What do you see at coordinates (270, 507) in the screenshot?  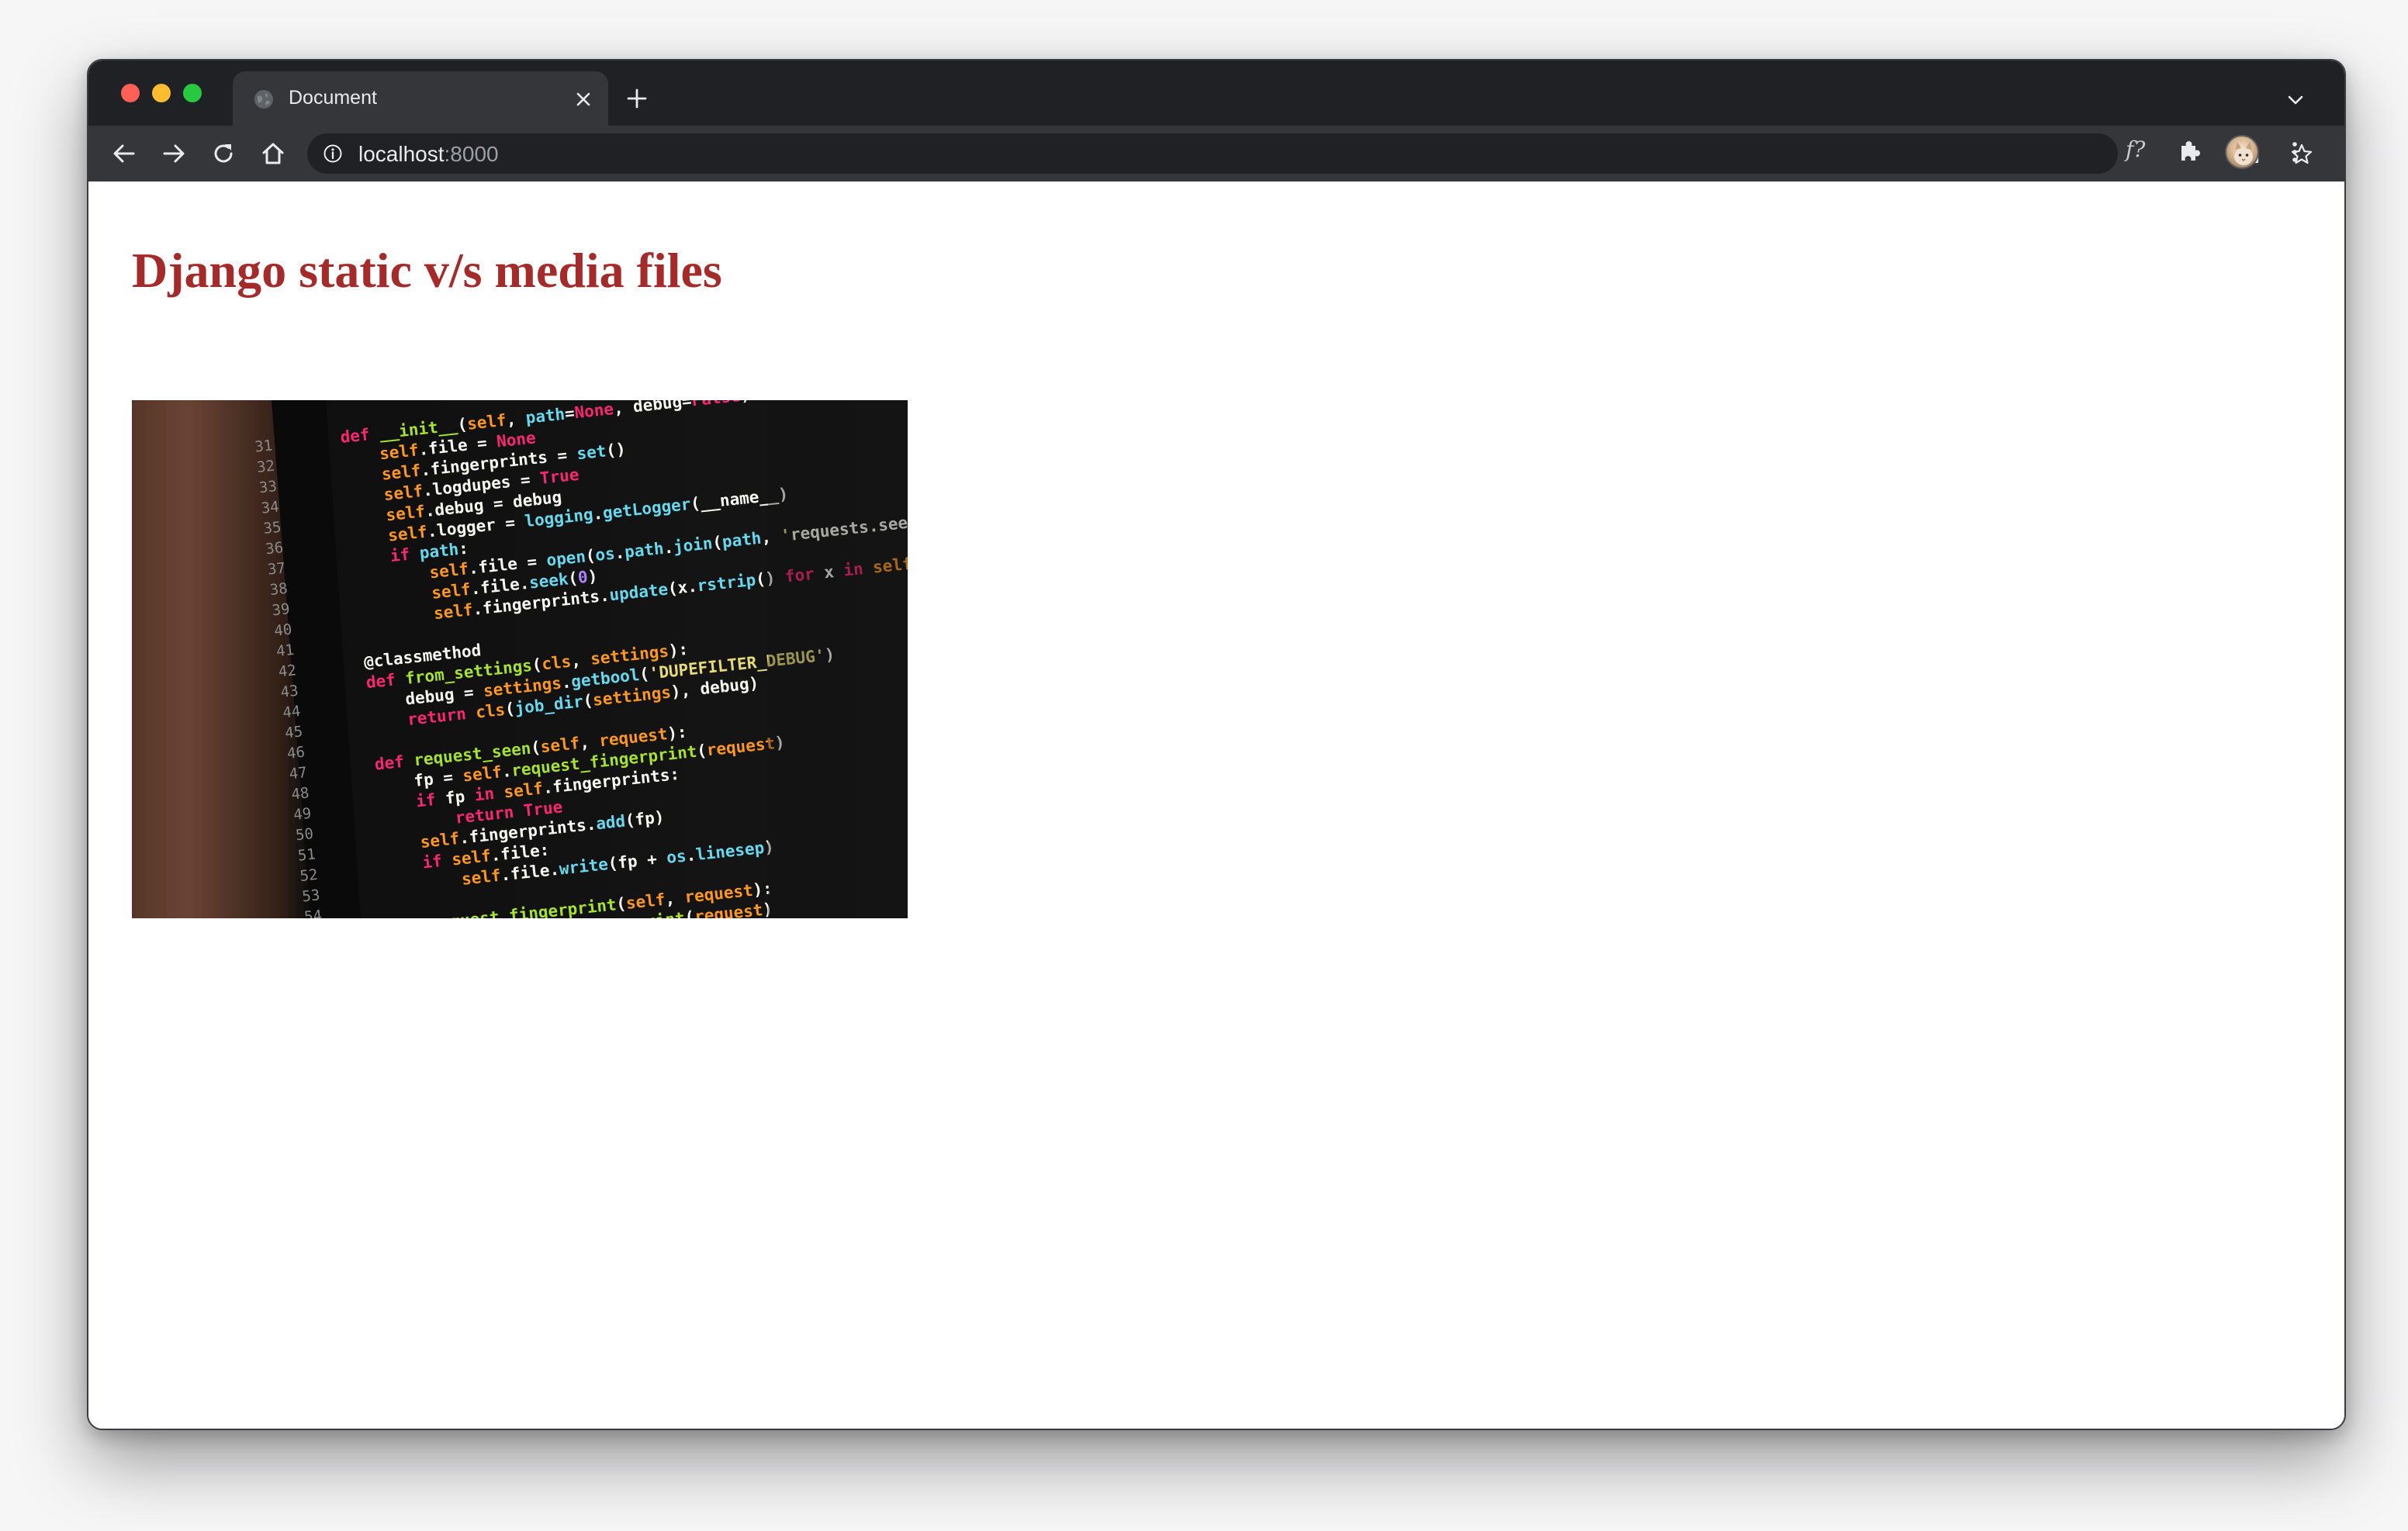 I see `code-line-number: 34` at bounding box center [270, 507].